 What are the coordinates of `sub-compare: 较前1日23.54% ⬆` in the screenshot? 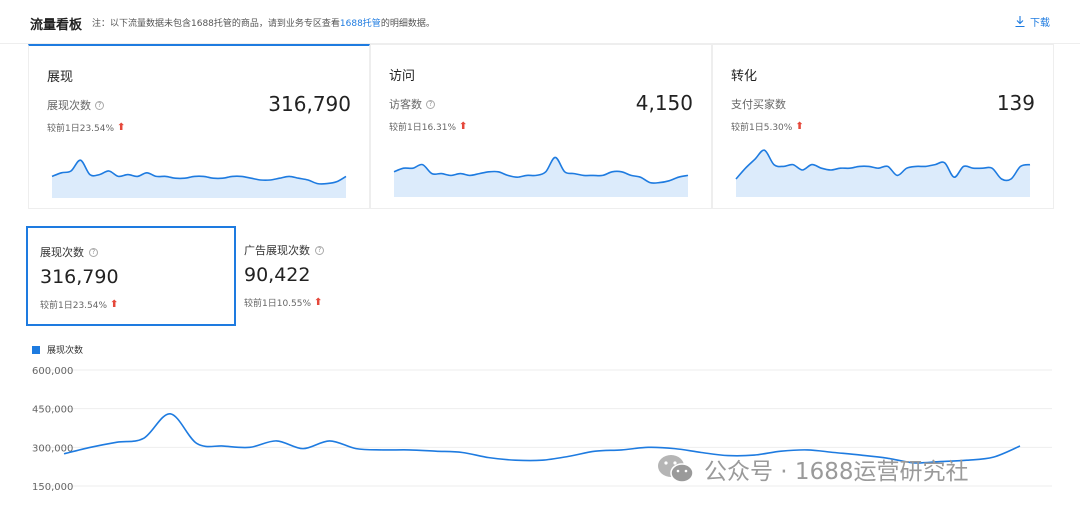 It's located at (79, 304).